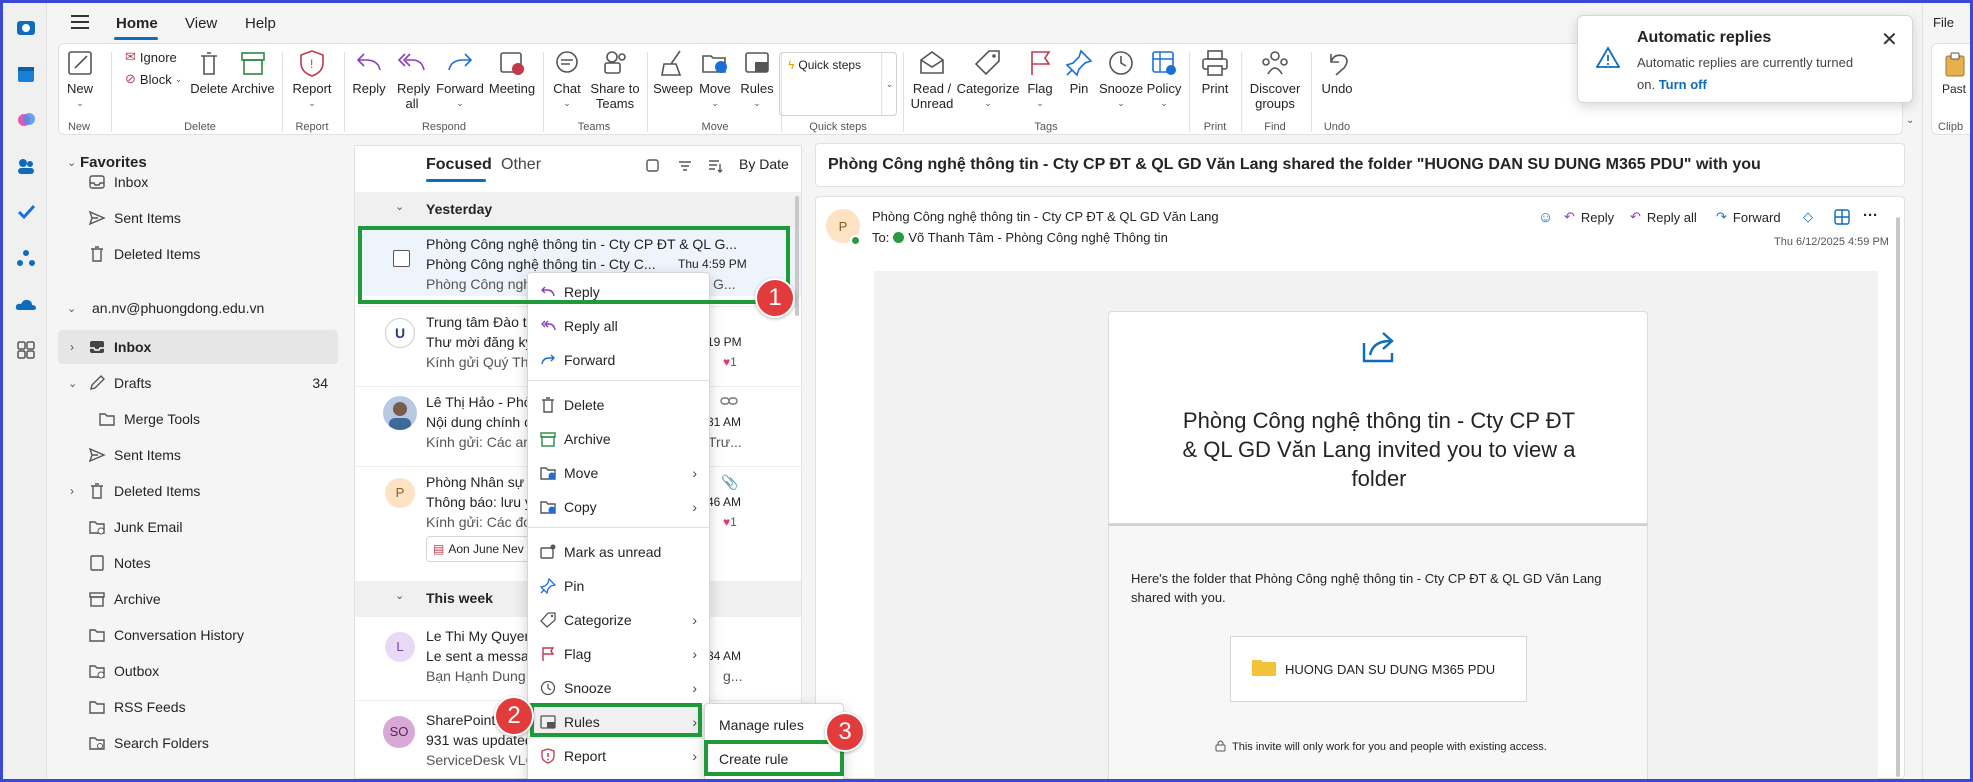 This screenshot has height=782, width=1973. What do you see at coordinates (1589, 217) in the screenshot?
I see `reading-reply-button: ↶ Reply` at bounding box center [1589, 217].